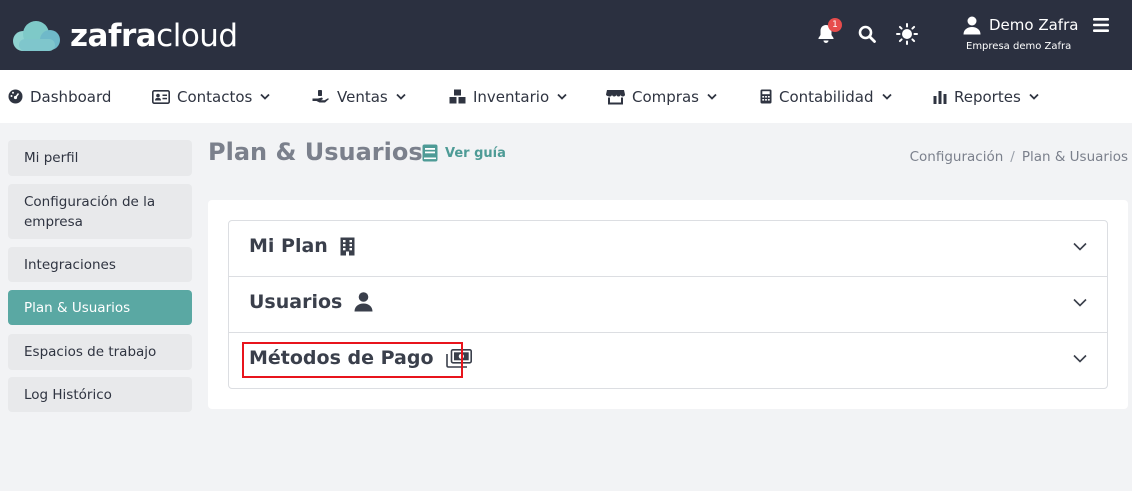  I want to click on calculator-icon, so click(766, 96).